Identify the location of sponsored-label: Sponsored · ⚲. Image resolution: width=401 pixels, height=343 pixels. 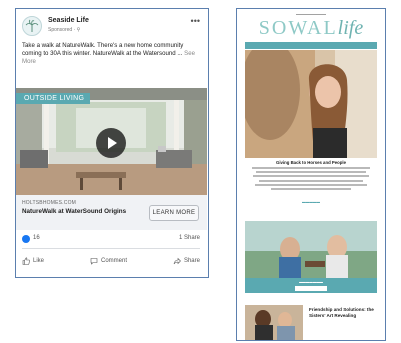
(64, 30).